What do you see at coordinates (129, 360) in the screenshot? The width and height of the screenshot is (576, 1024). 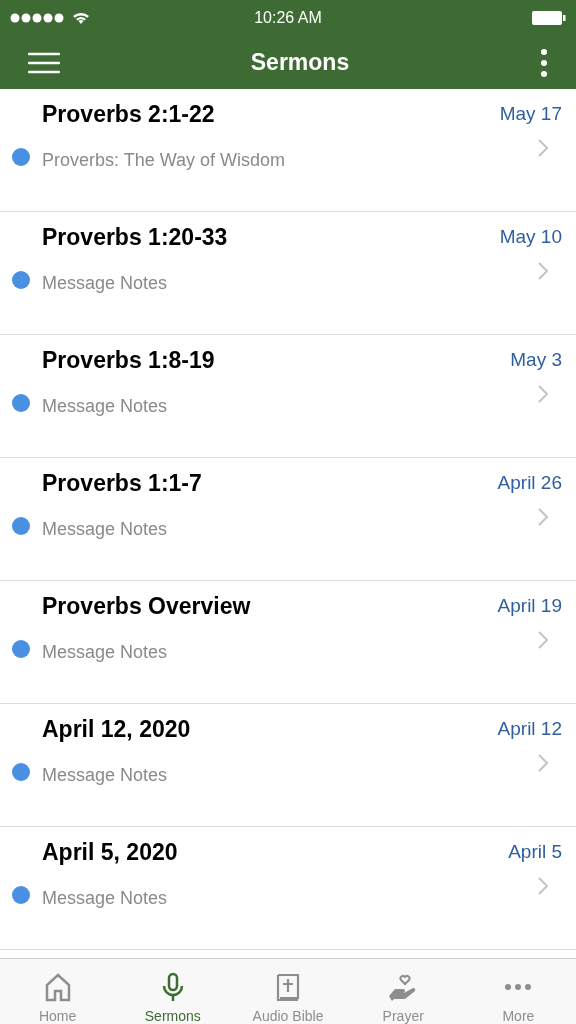 I see `sermon-title: Proverbs 1:8-19` at bounding box center [129, 360].